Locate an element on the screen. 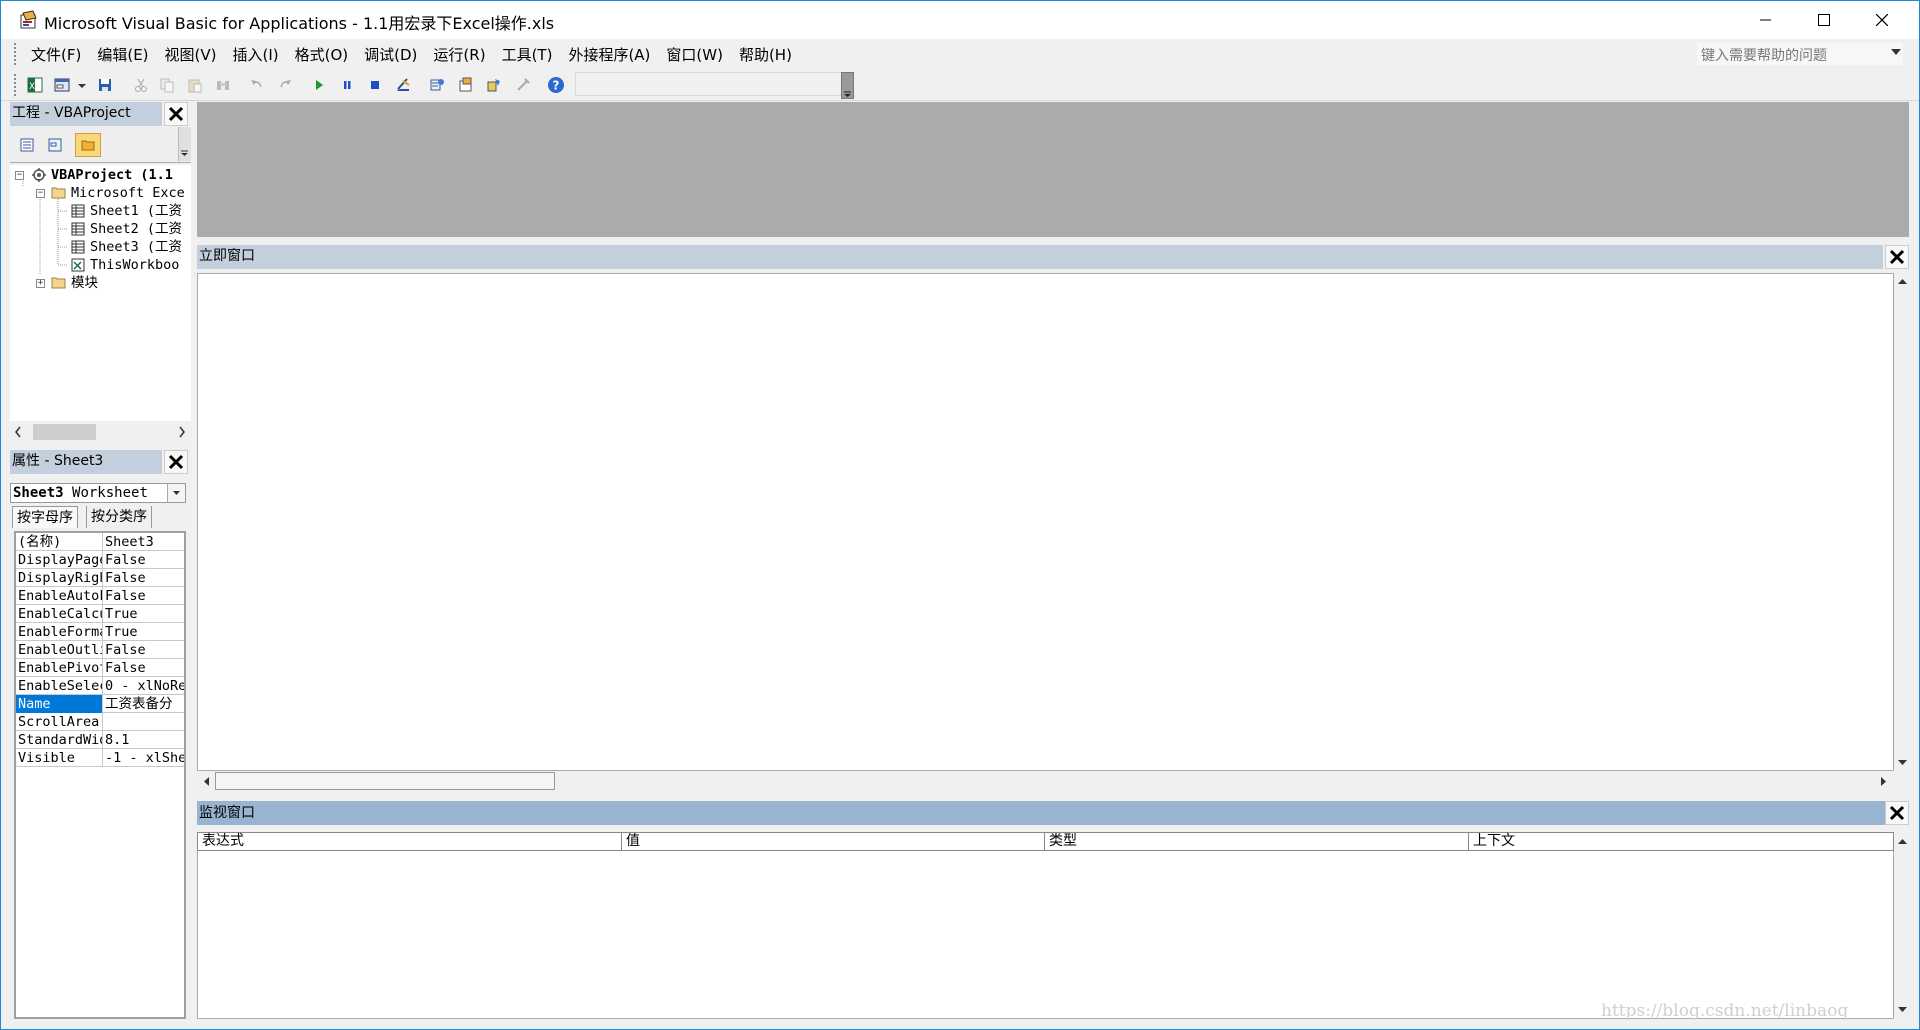 The image size is (1920, 1030). watch-close-button is located at coordinates (1897, 813).